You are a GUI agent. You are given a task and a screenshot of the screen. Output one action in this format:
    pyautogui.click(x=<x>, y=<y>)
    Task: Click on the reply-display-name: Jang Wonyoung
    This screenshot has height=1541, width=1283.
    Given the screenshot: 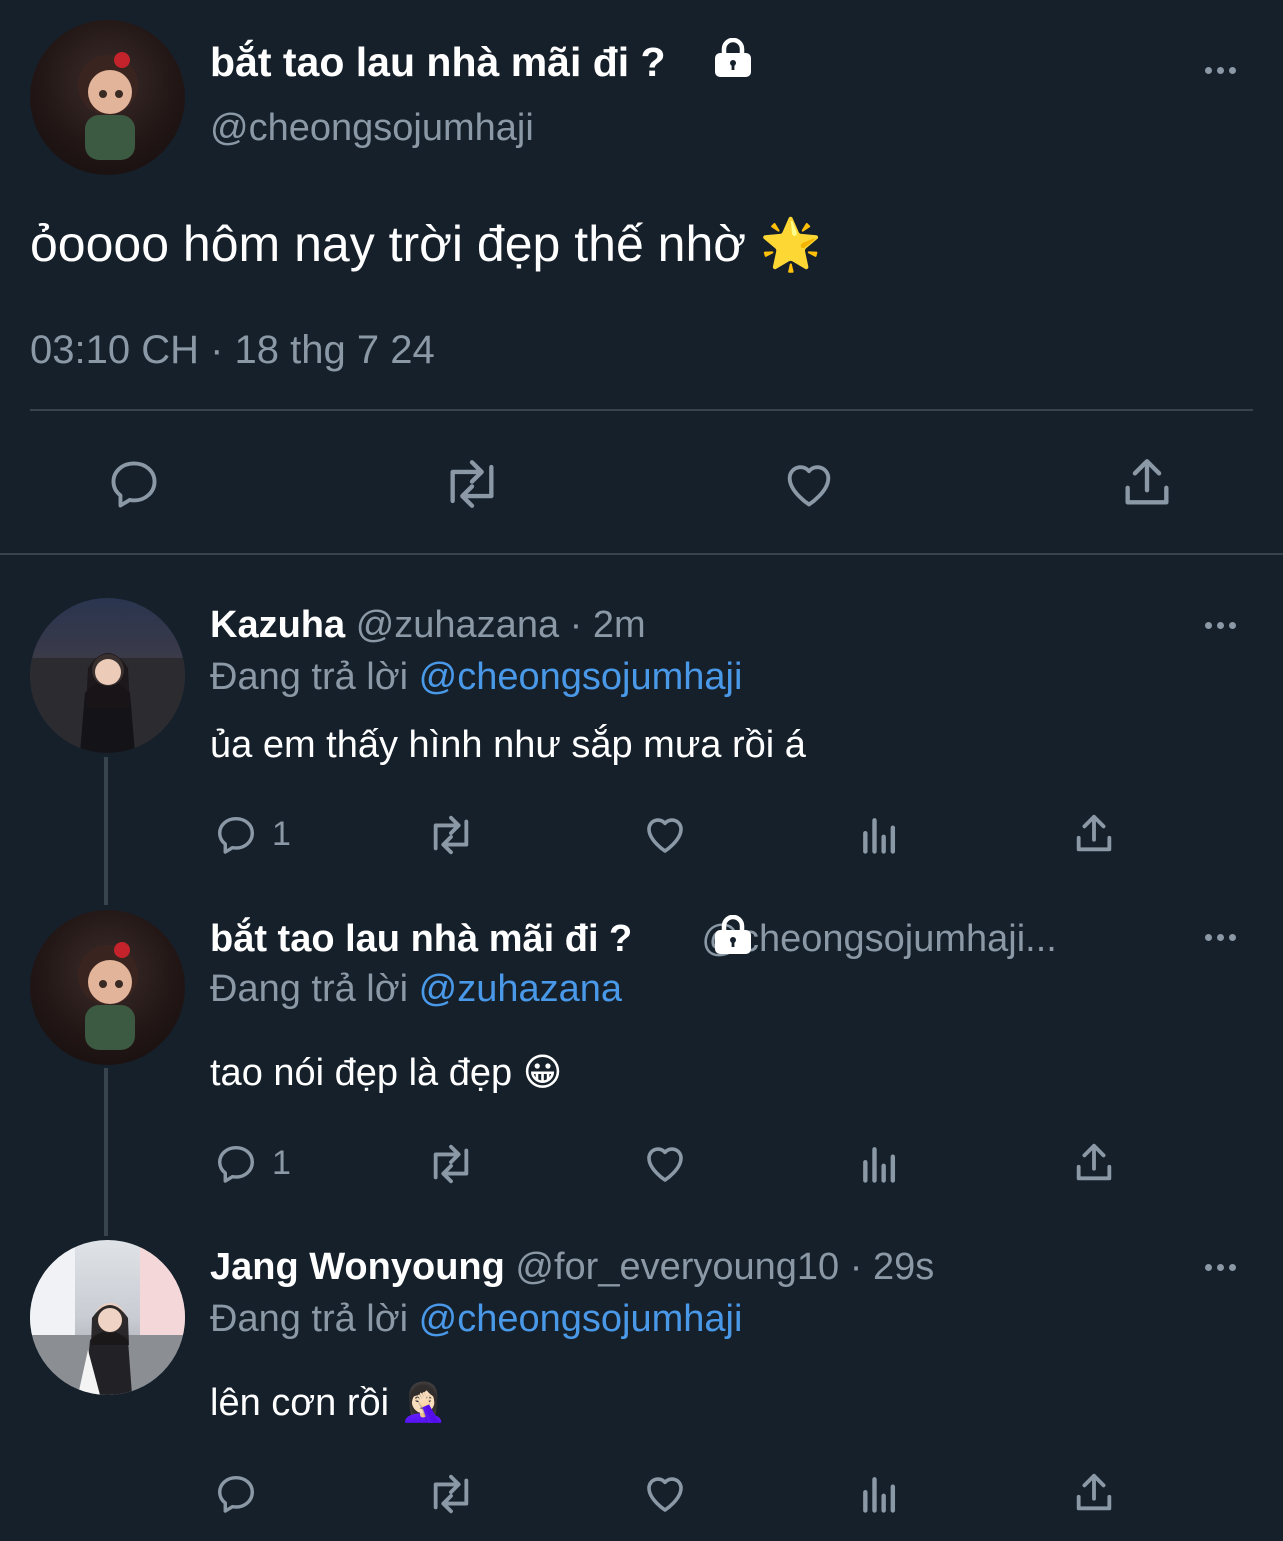 What is the action you would take?
    pyautogui.click(x=357, y=1267)
    